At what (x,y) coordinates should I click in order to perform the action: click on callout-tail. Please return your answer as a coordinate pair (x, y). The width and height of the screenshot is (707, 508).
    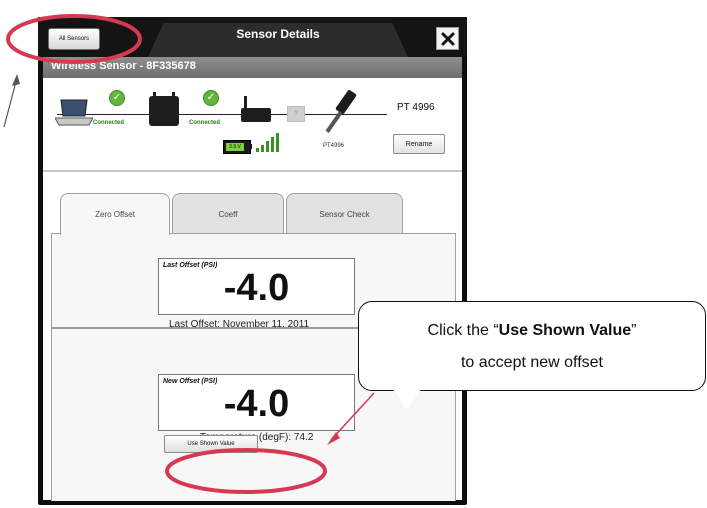
    Looking at the image, I should click on (407, 399).